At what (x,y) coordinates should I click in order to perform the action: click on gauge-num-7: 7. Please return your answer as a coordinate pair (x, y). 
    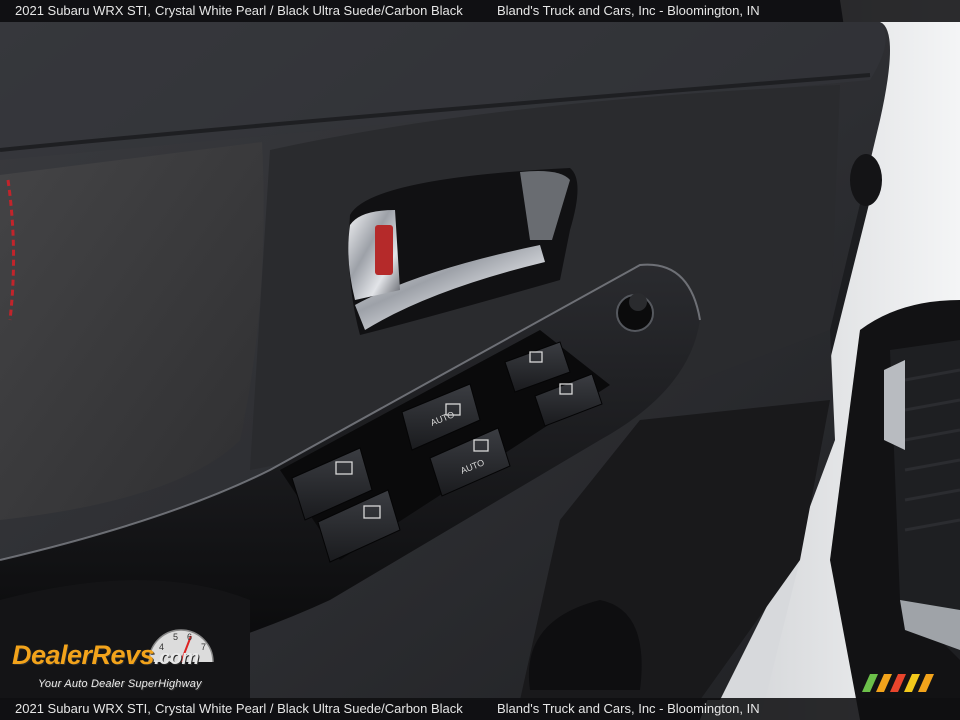
    Looking at the image, I should click on (203, 647).